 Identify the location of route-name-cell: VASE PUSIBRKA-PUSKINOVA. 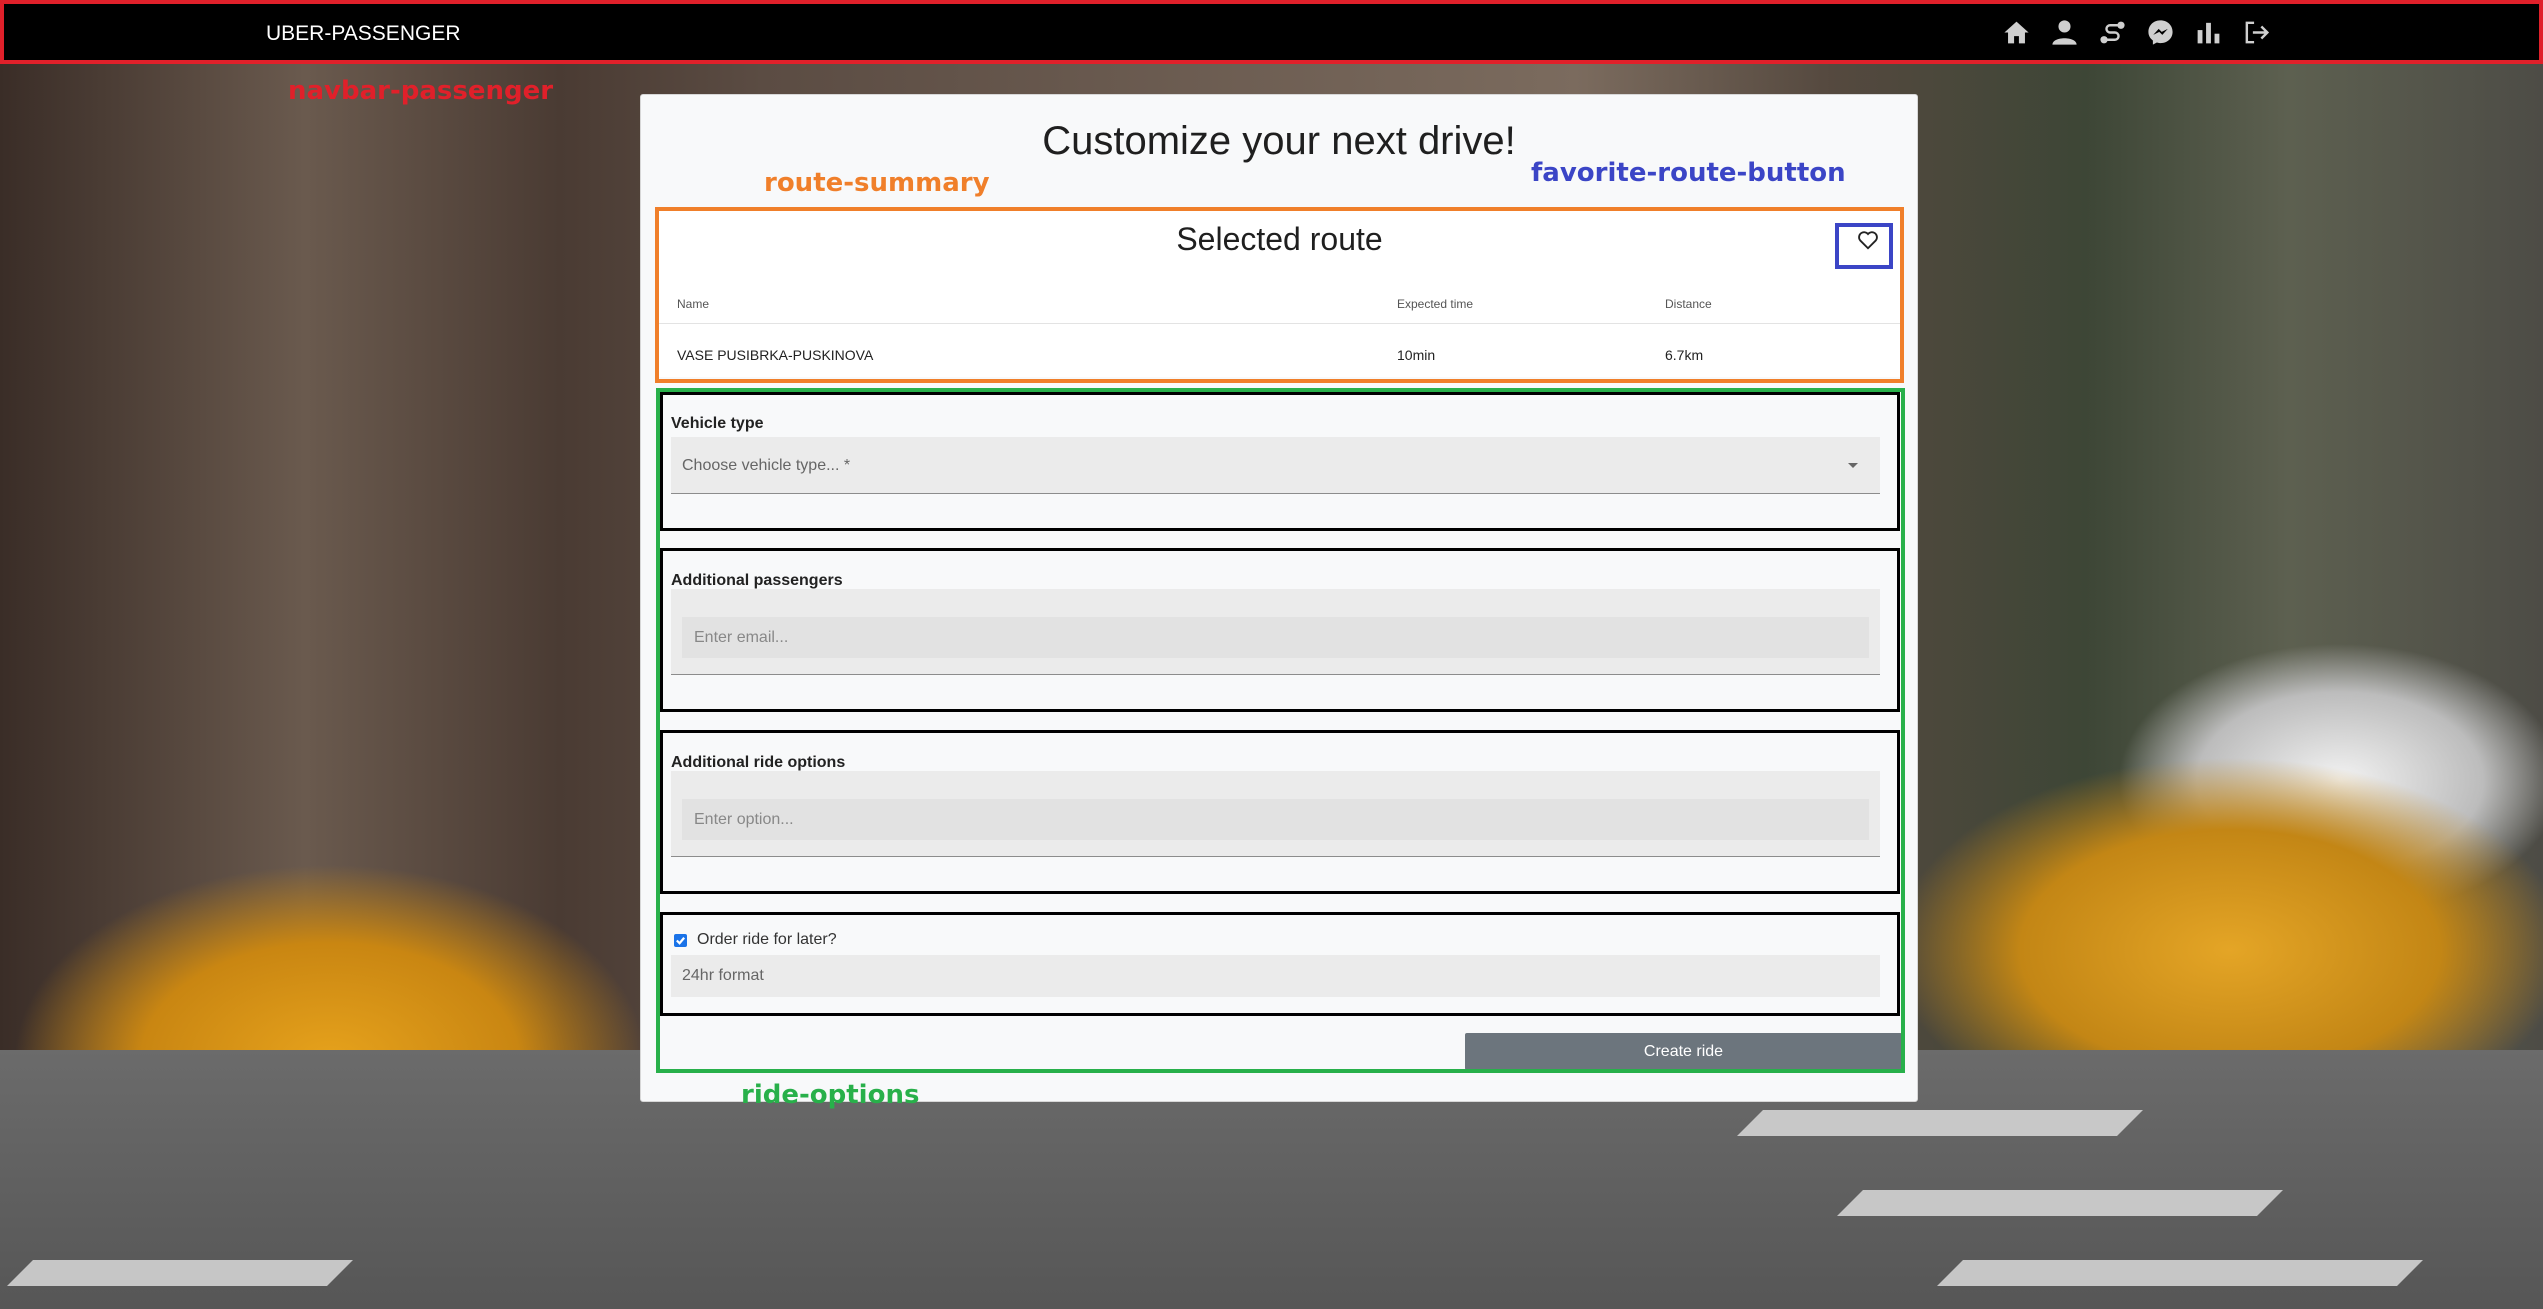
(775, 355).